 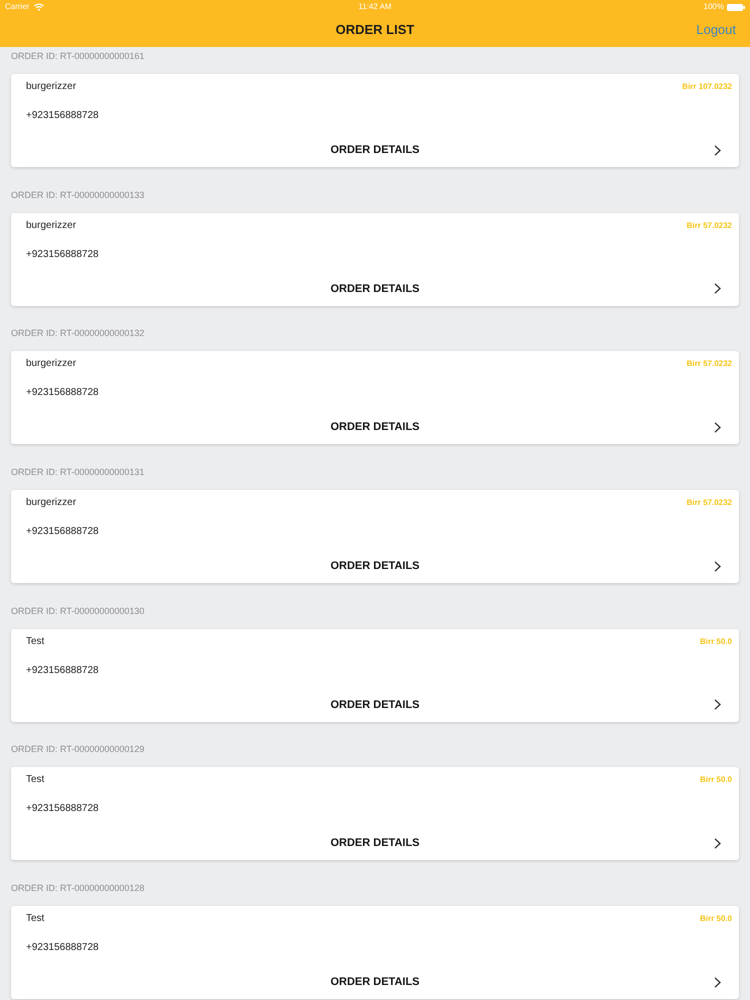 What do you see at coordinates (375, 7) in the screenshot?
I see `status-time: 11:42 AM` at bounding box center [375, 7].